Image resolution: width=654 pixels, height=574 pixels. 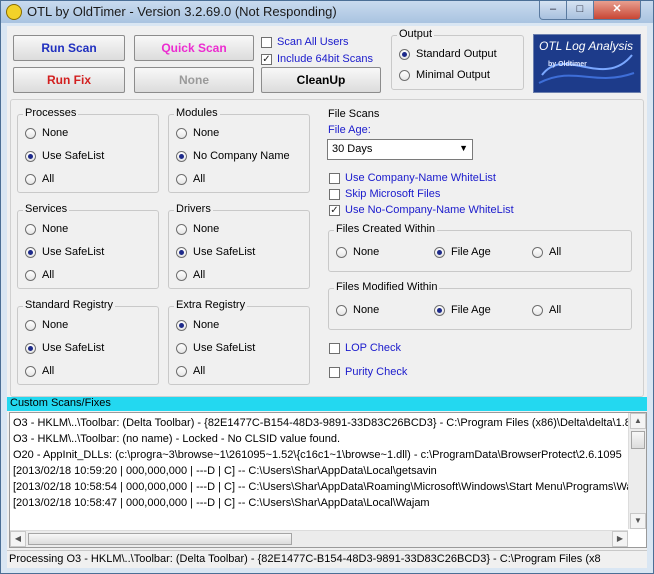 I want to click on run-scan-button: Run Scan, so click(x=69, y=48).